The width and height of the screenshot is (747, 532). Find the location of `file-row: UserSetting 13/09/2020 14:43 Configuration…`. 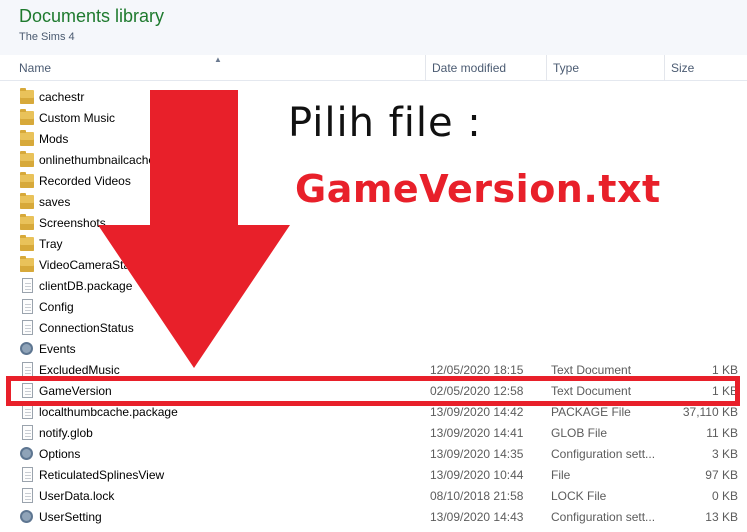

file-row: UserSetting 13/09/2020 14:43 Configuration… is located at coordinates (373, 517).